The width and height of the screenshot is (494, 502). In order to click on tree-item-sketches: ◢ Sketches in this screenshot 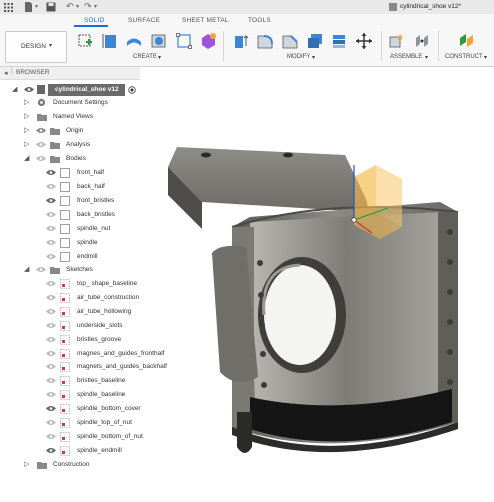, I will do `click(70, 270)`.